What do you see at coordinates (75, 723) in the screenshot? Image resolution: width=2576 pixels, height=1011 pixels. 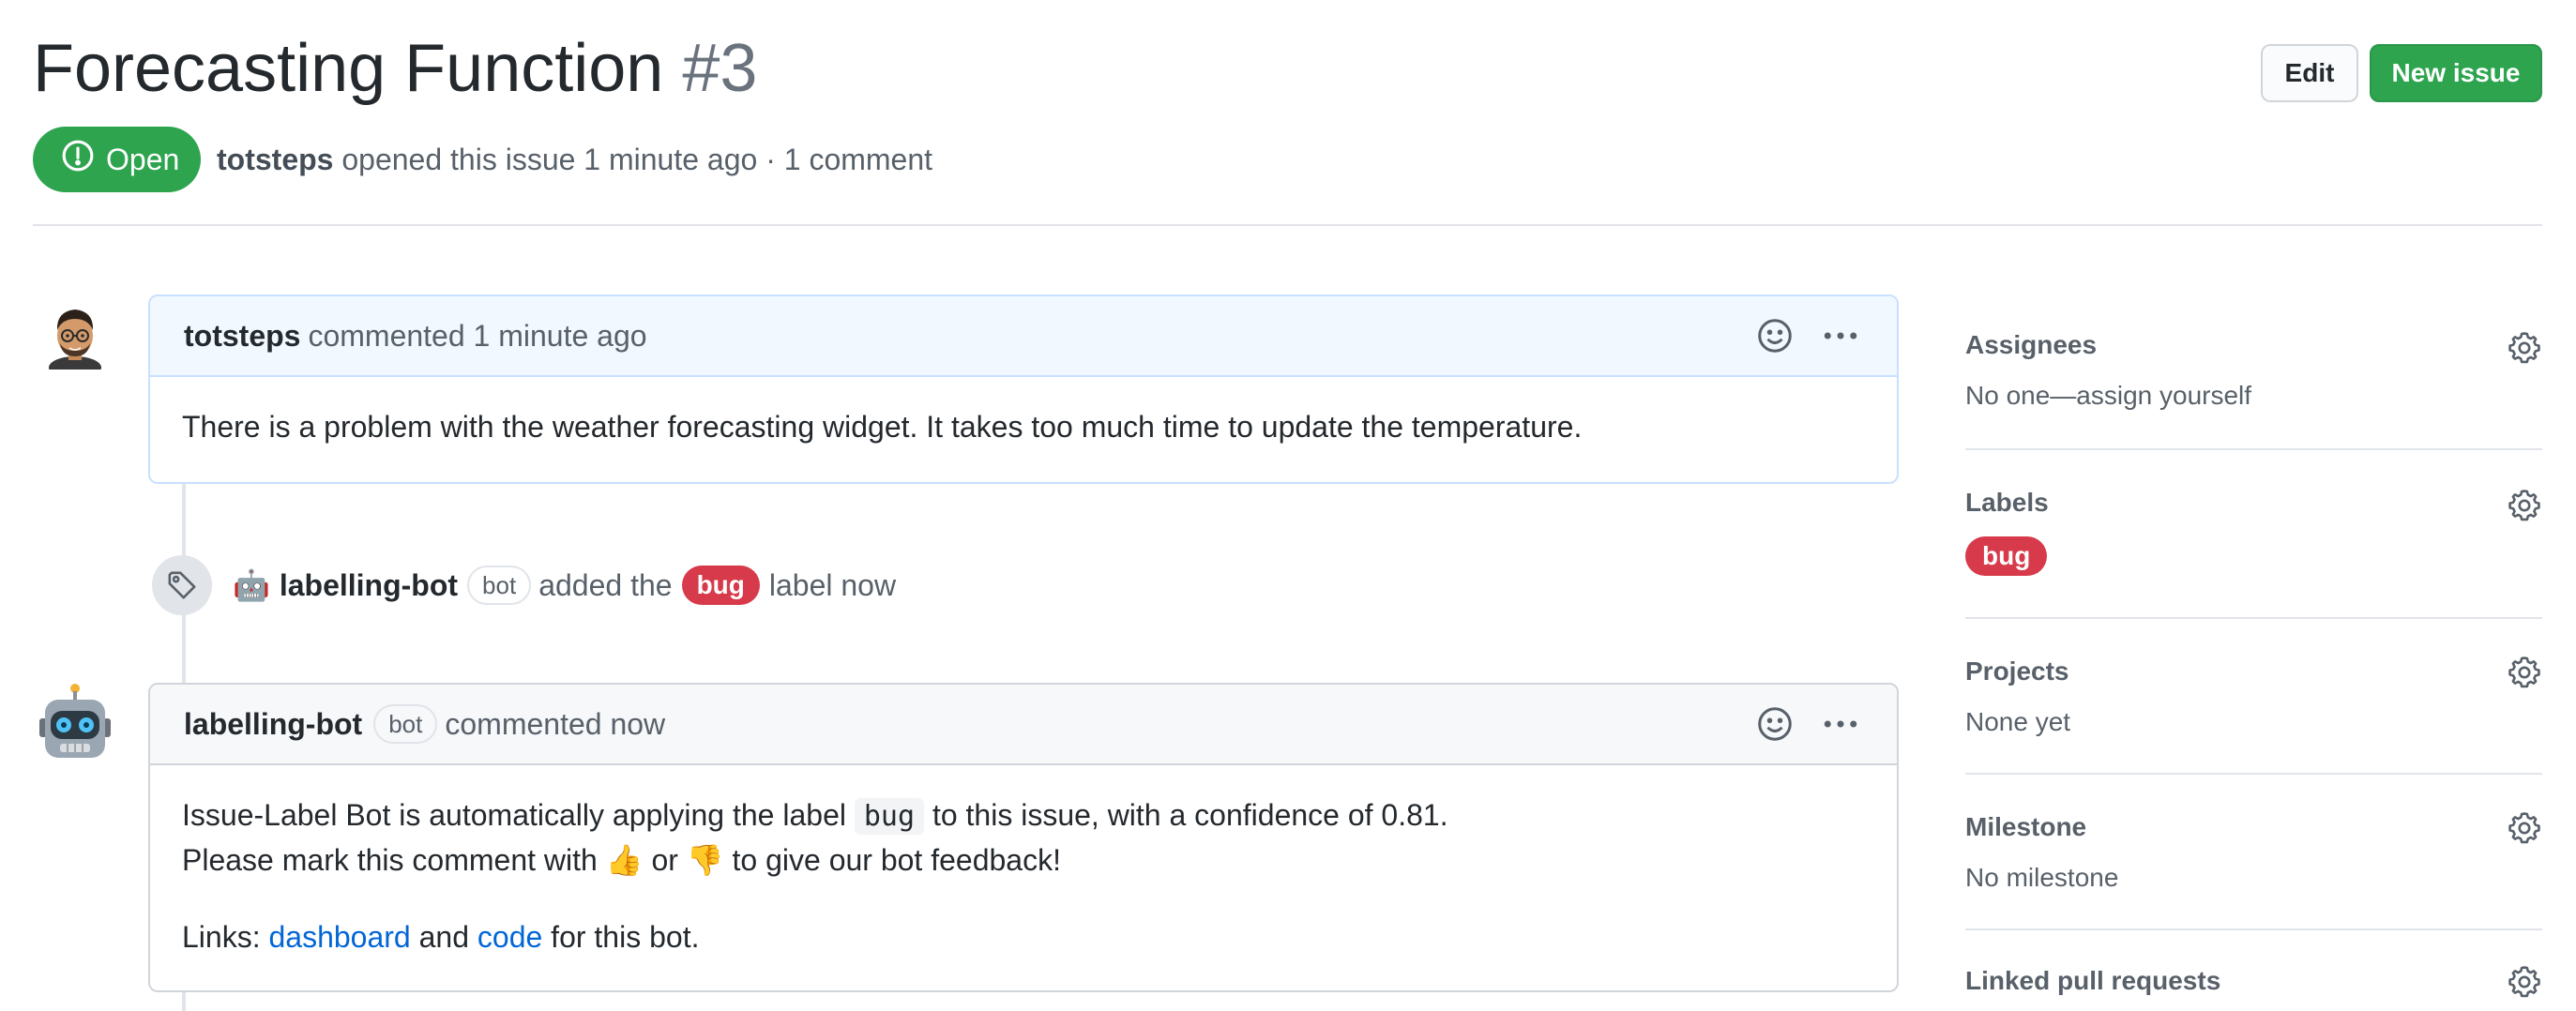 I see `avatar-labelling-bot` at bounding box center [75, 723].